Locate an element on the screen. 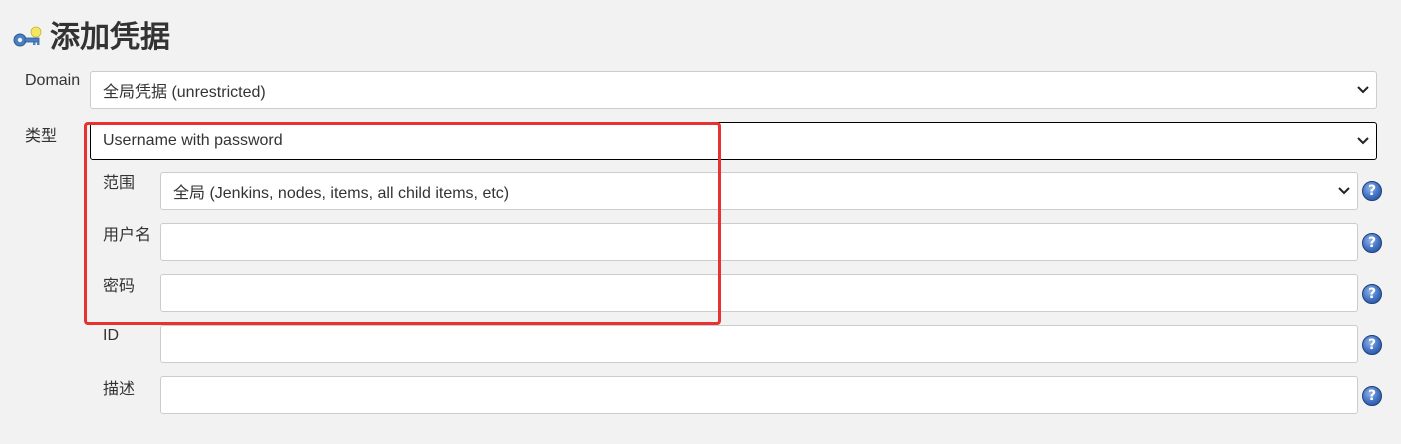 The width and height of the screenshot is (1401, 444). kind-select-value: Username with password is located at coordinates (193, 140).